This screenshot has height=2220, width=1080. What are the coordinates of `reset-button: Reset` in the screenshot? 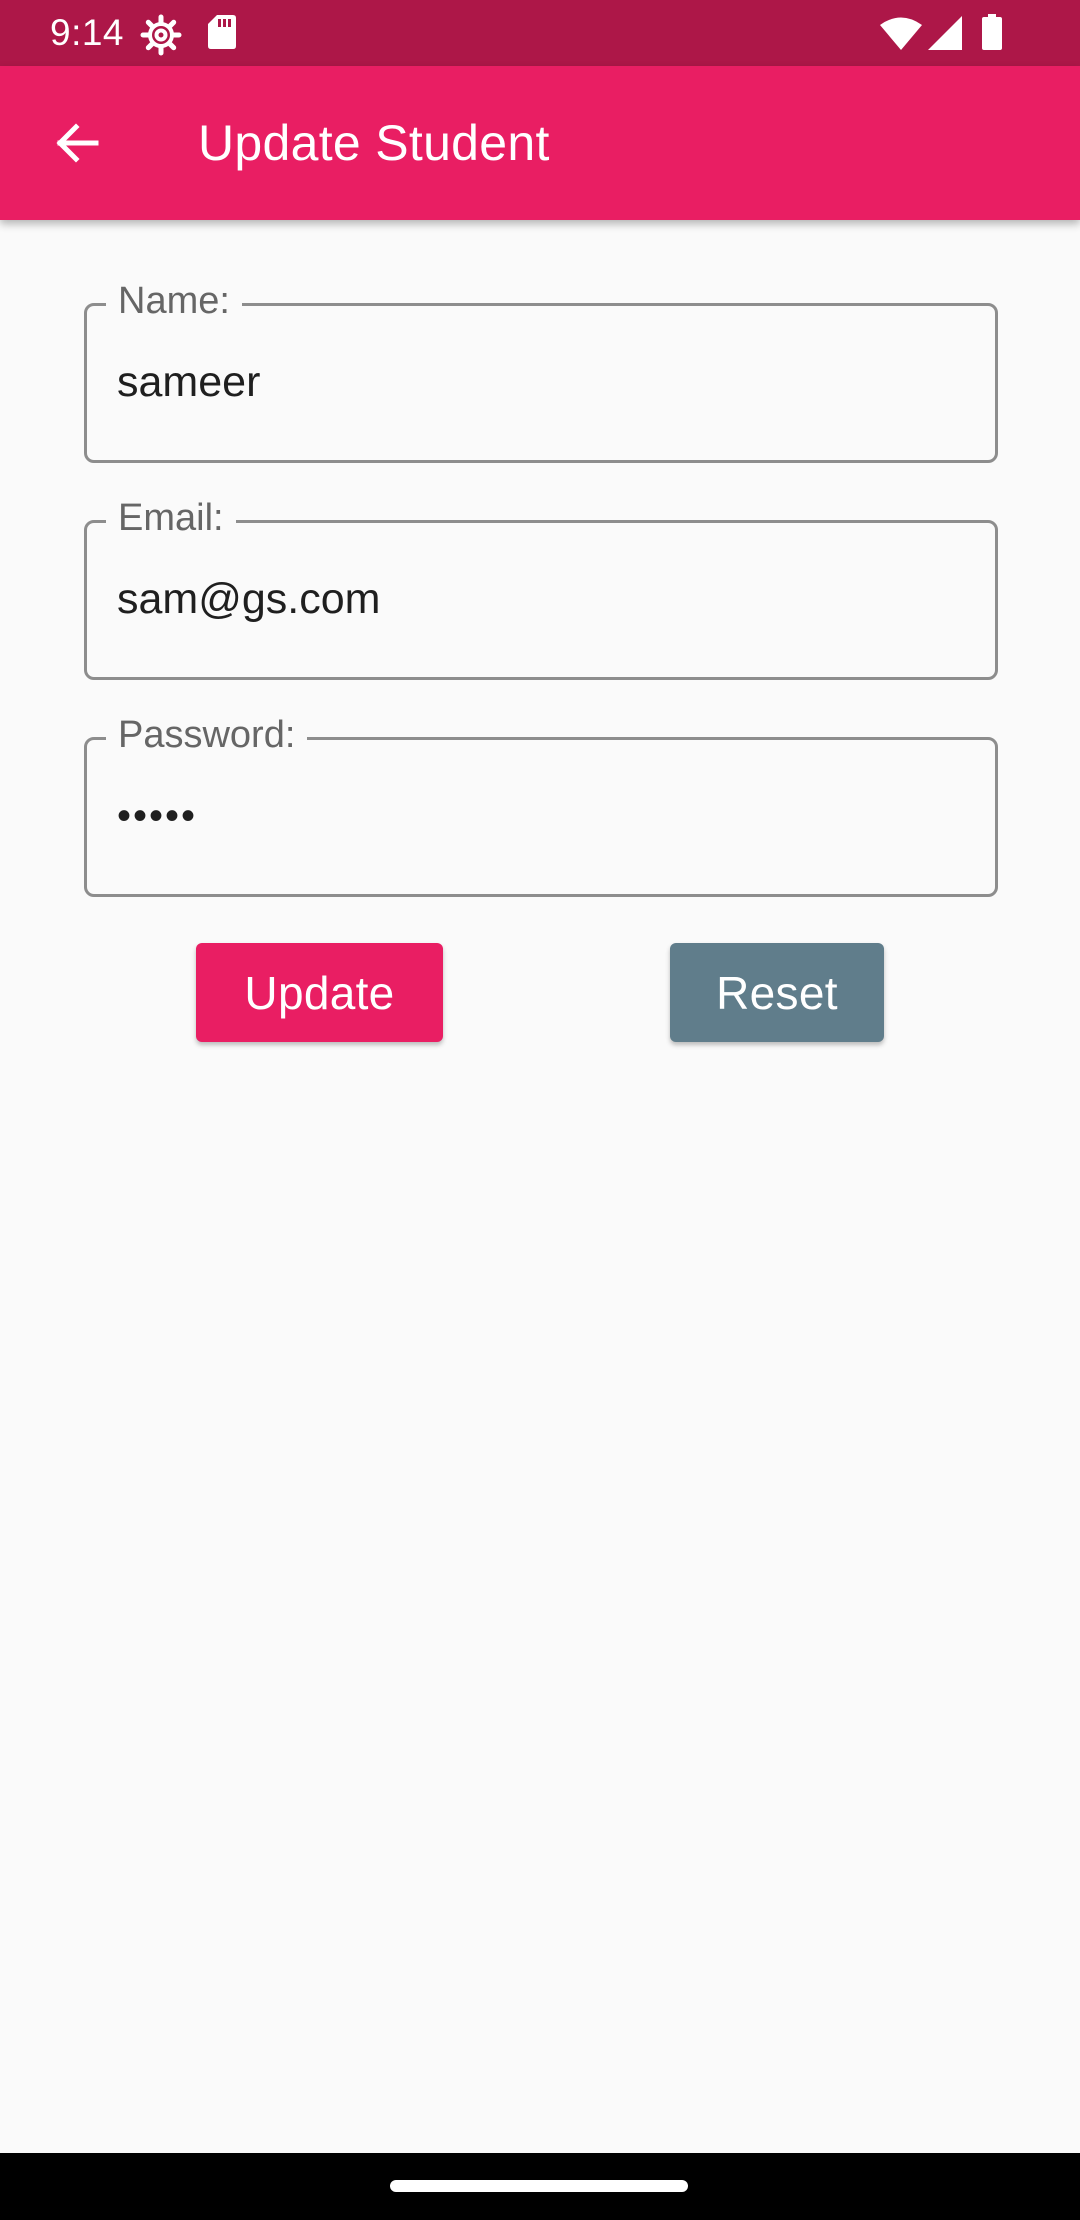 It's located at (777, 992).